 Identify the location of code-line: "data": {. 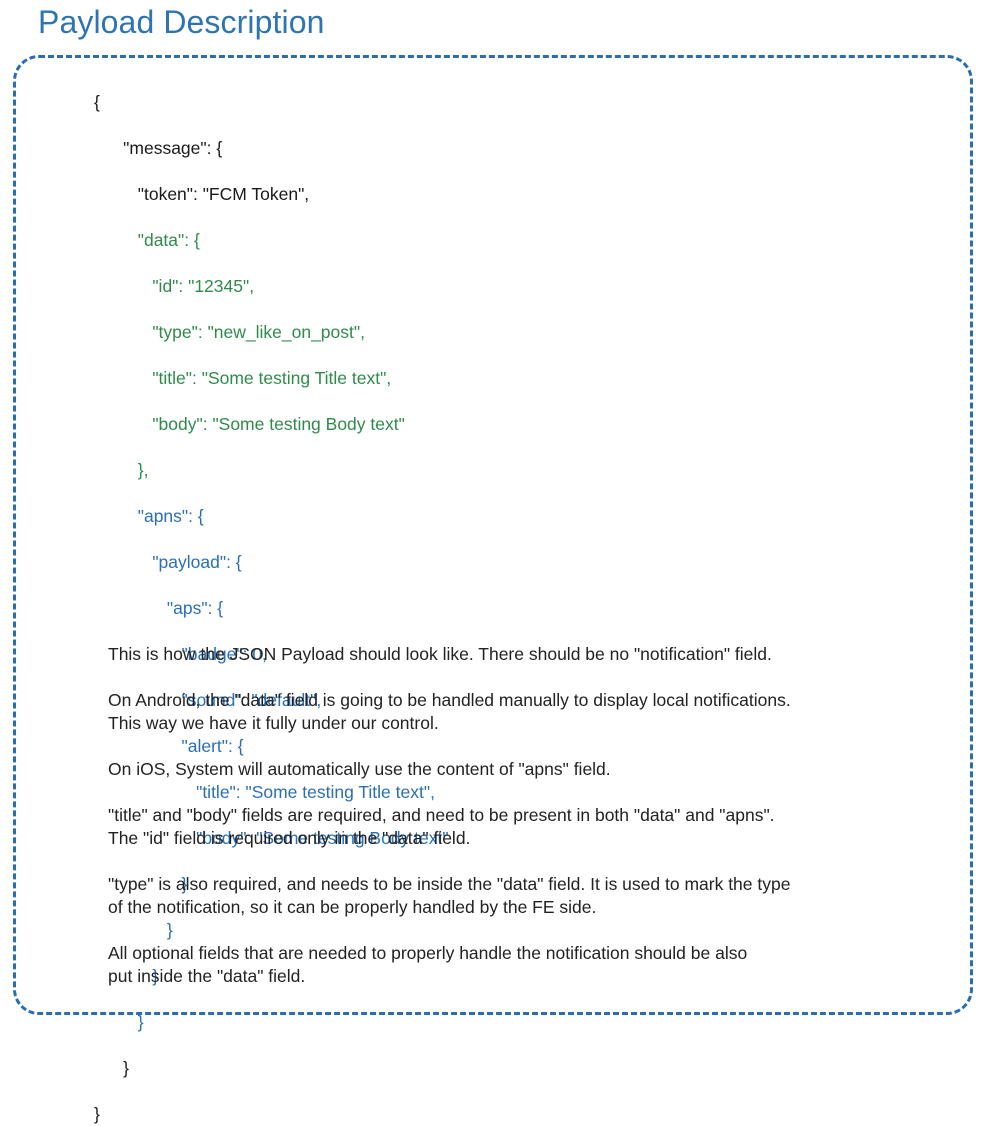
(147, 239).